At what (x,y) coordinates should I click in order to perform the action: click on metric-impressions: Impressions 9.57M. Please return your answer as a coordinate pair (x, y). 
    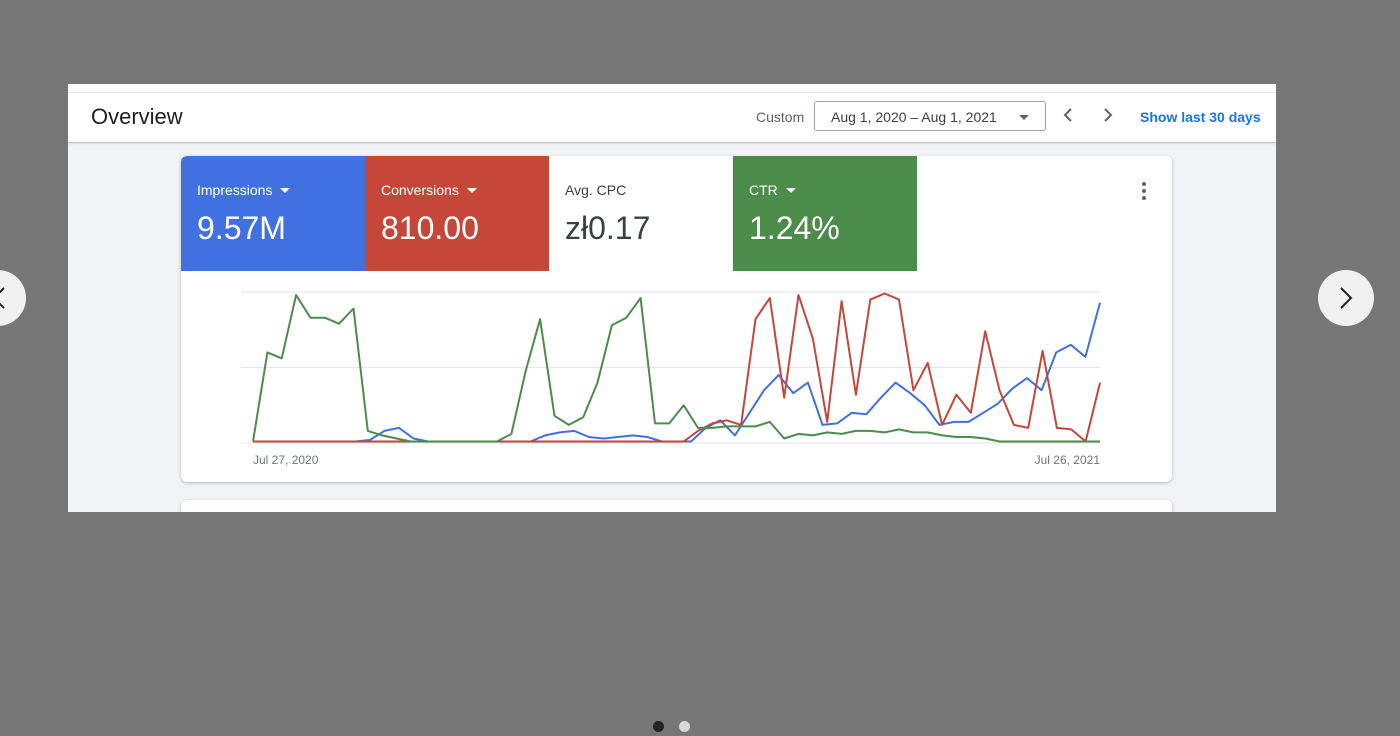
    Looking at the image, I should click on (273, 213).